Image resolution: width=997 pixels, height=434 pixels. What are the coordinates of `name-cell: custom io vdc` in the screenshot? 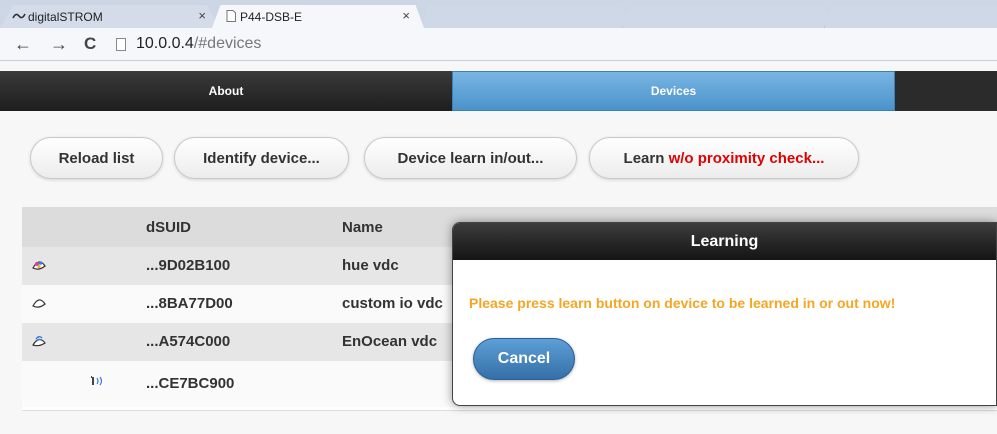 It's located at (392, 303).